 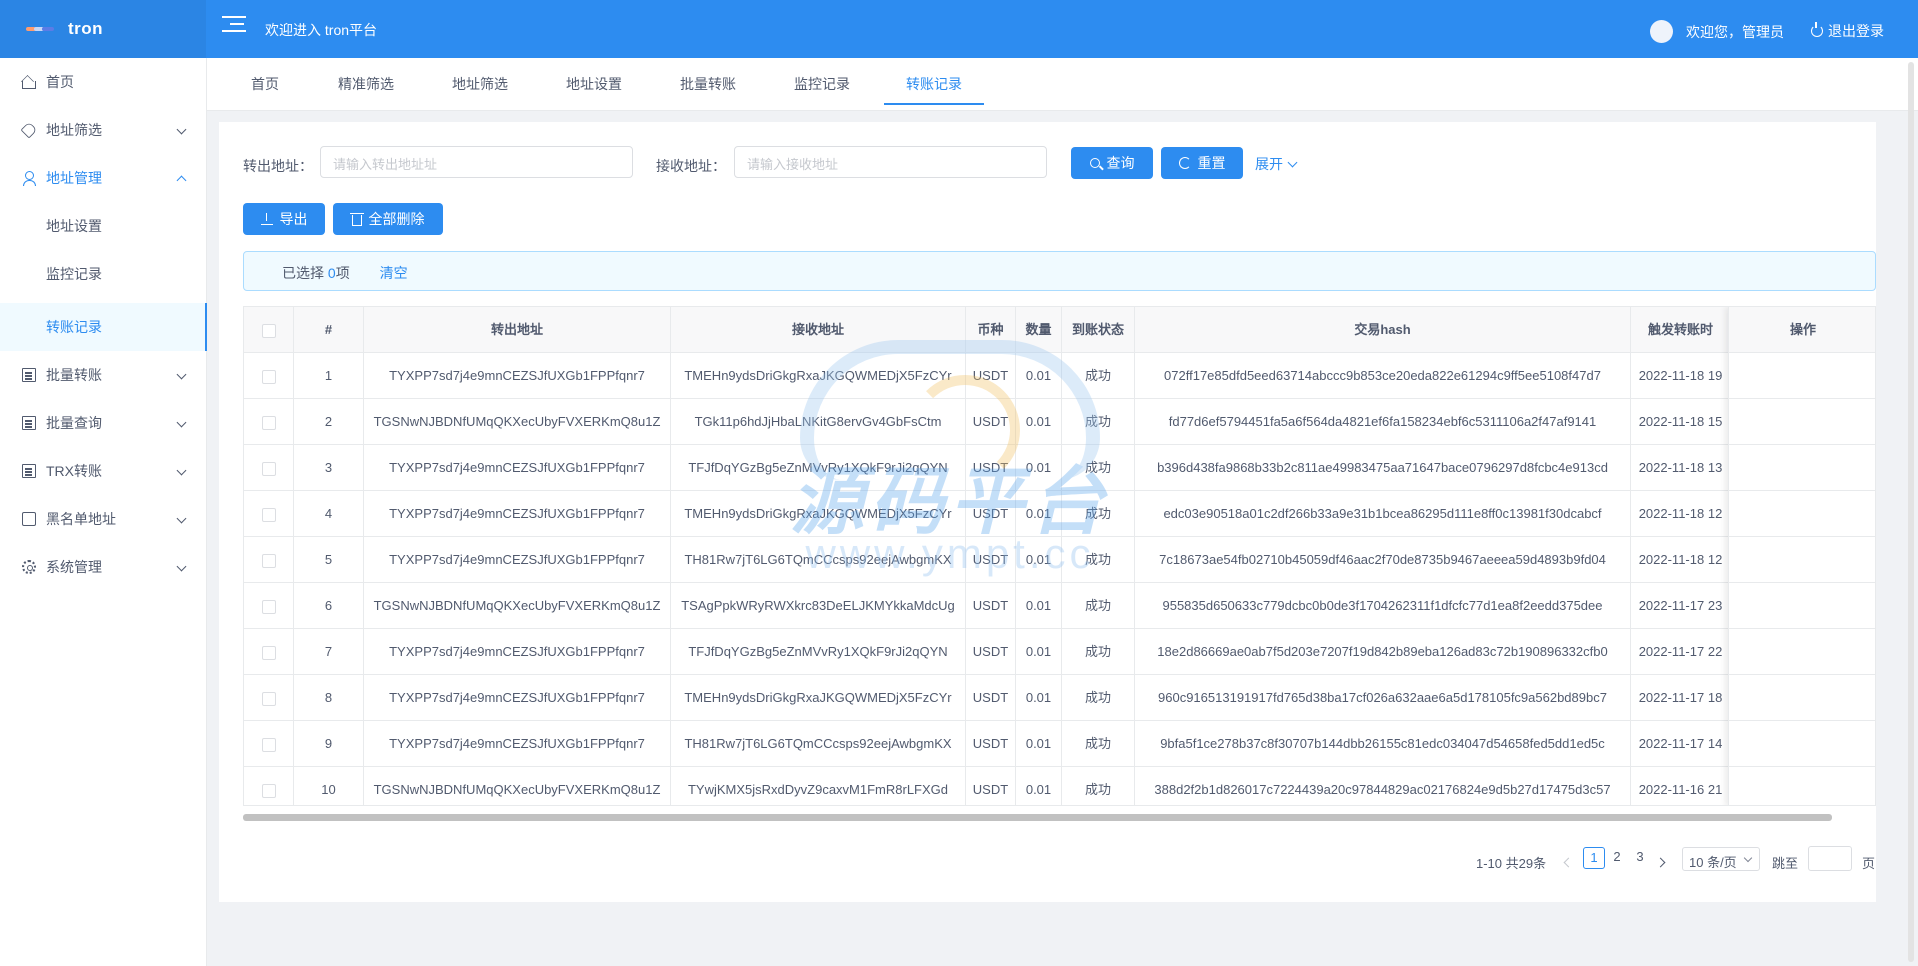 I want to click on sidebar-item-label: 系统管理, so click(x=74, y=567).